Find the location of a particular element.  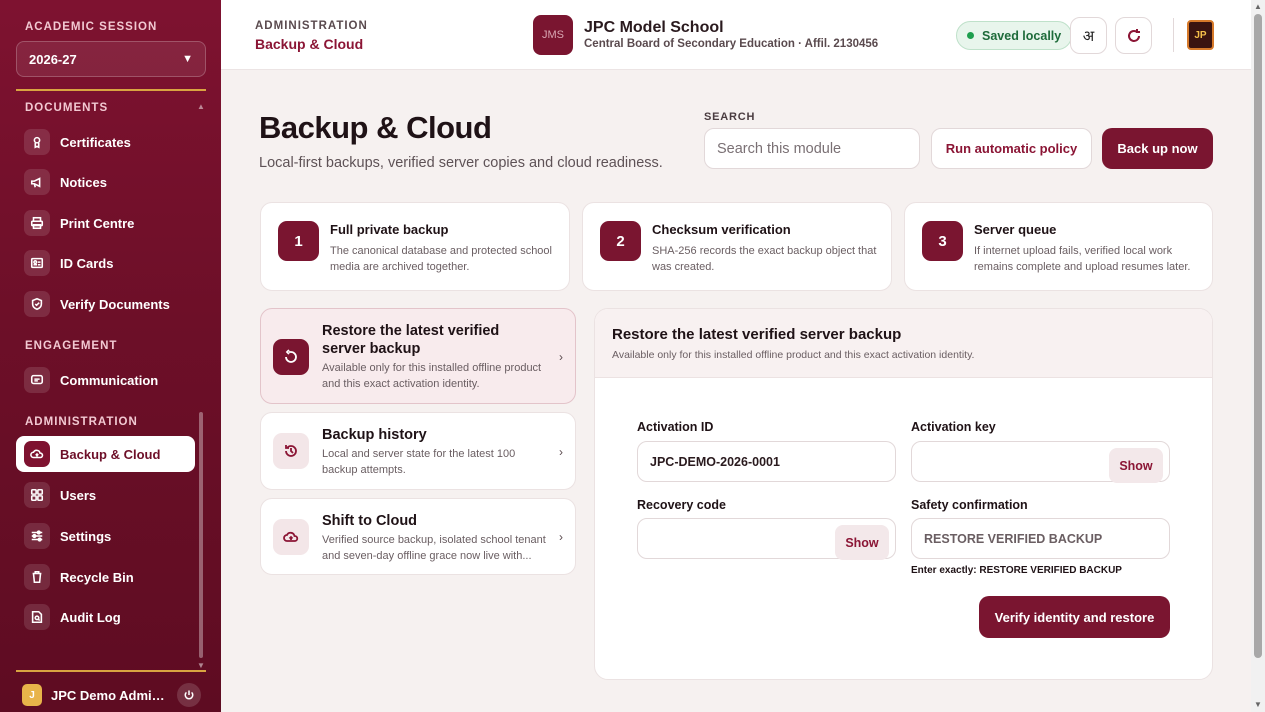

language-toggle-button: अ is located at coordinates (1088, 35).